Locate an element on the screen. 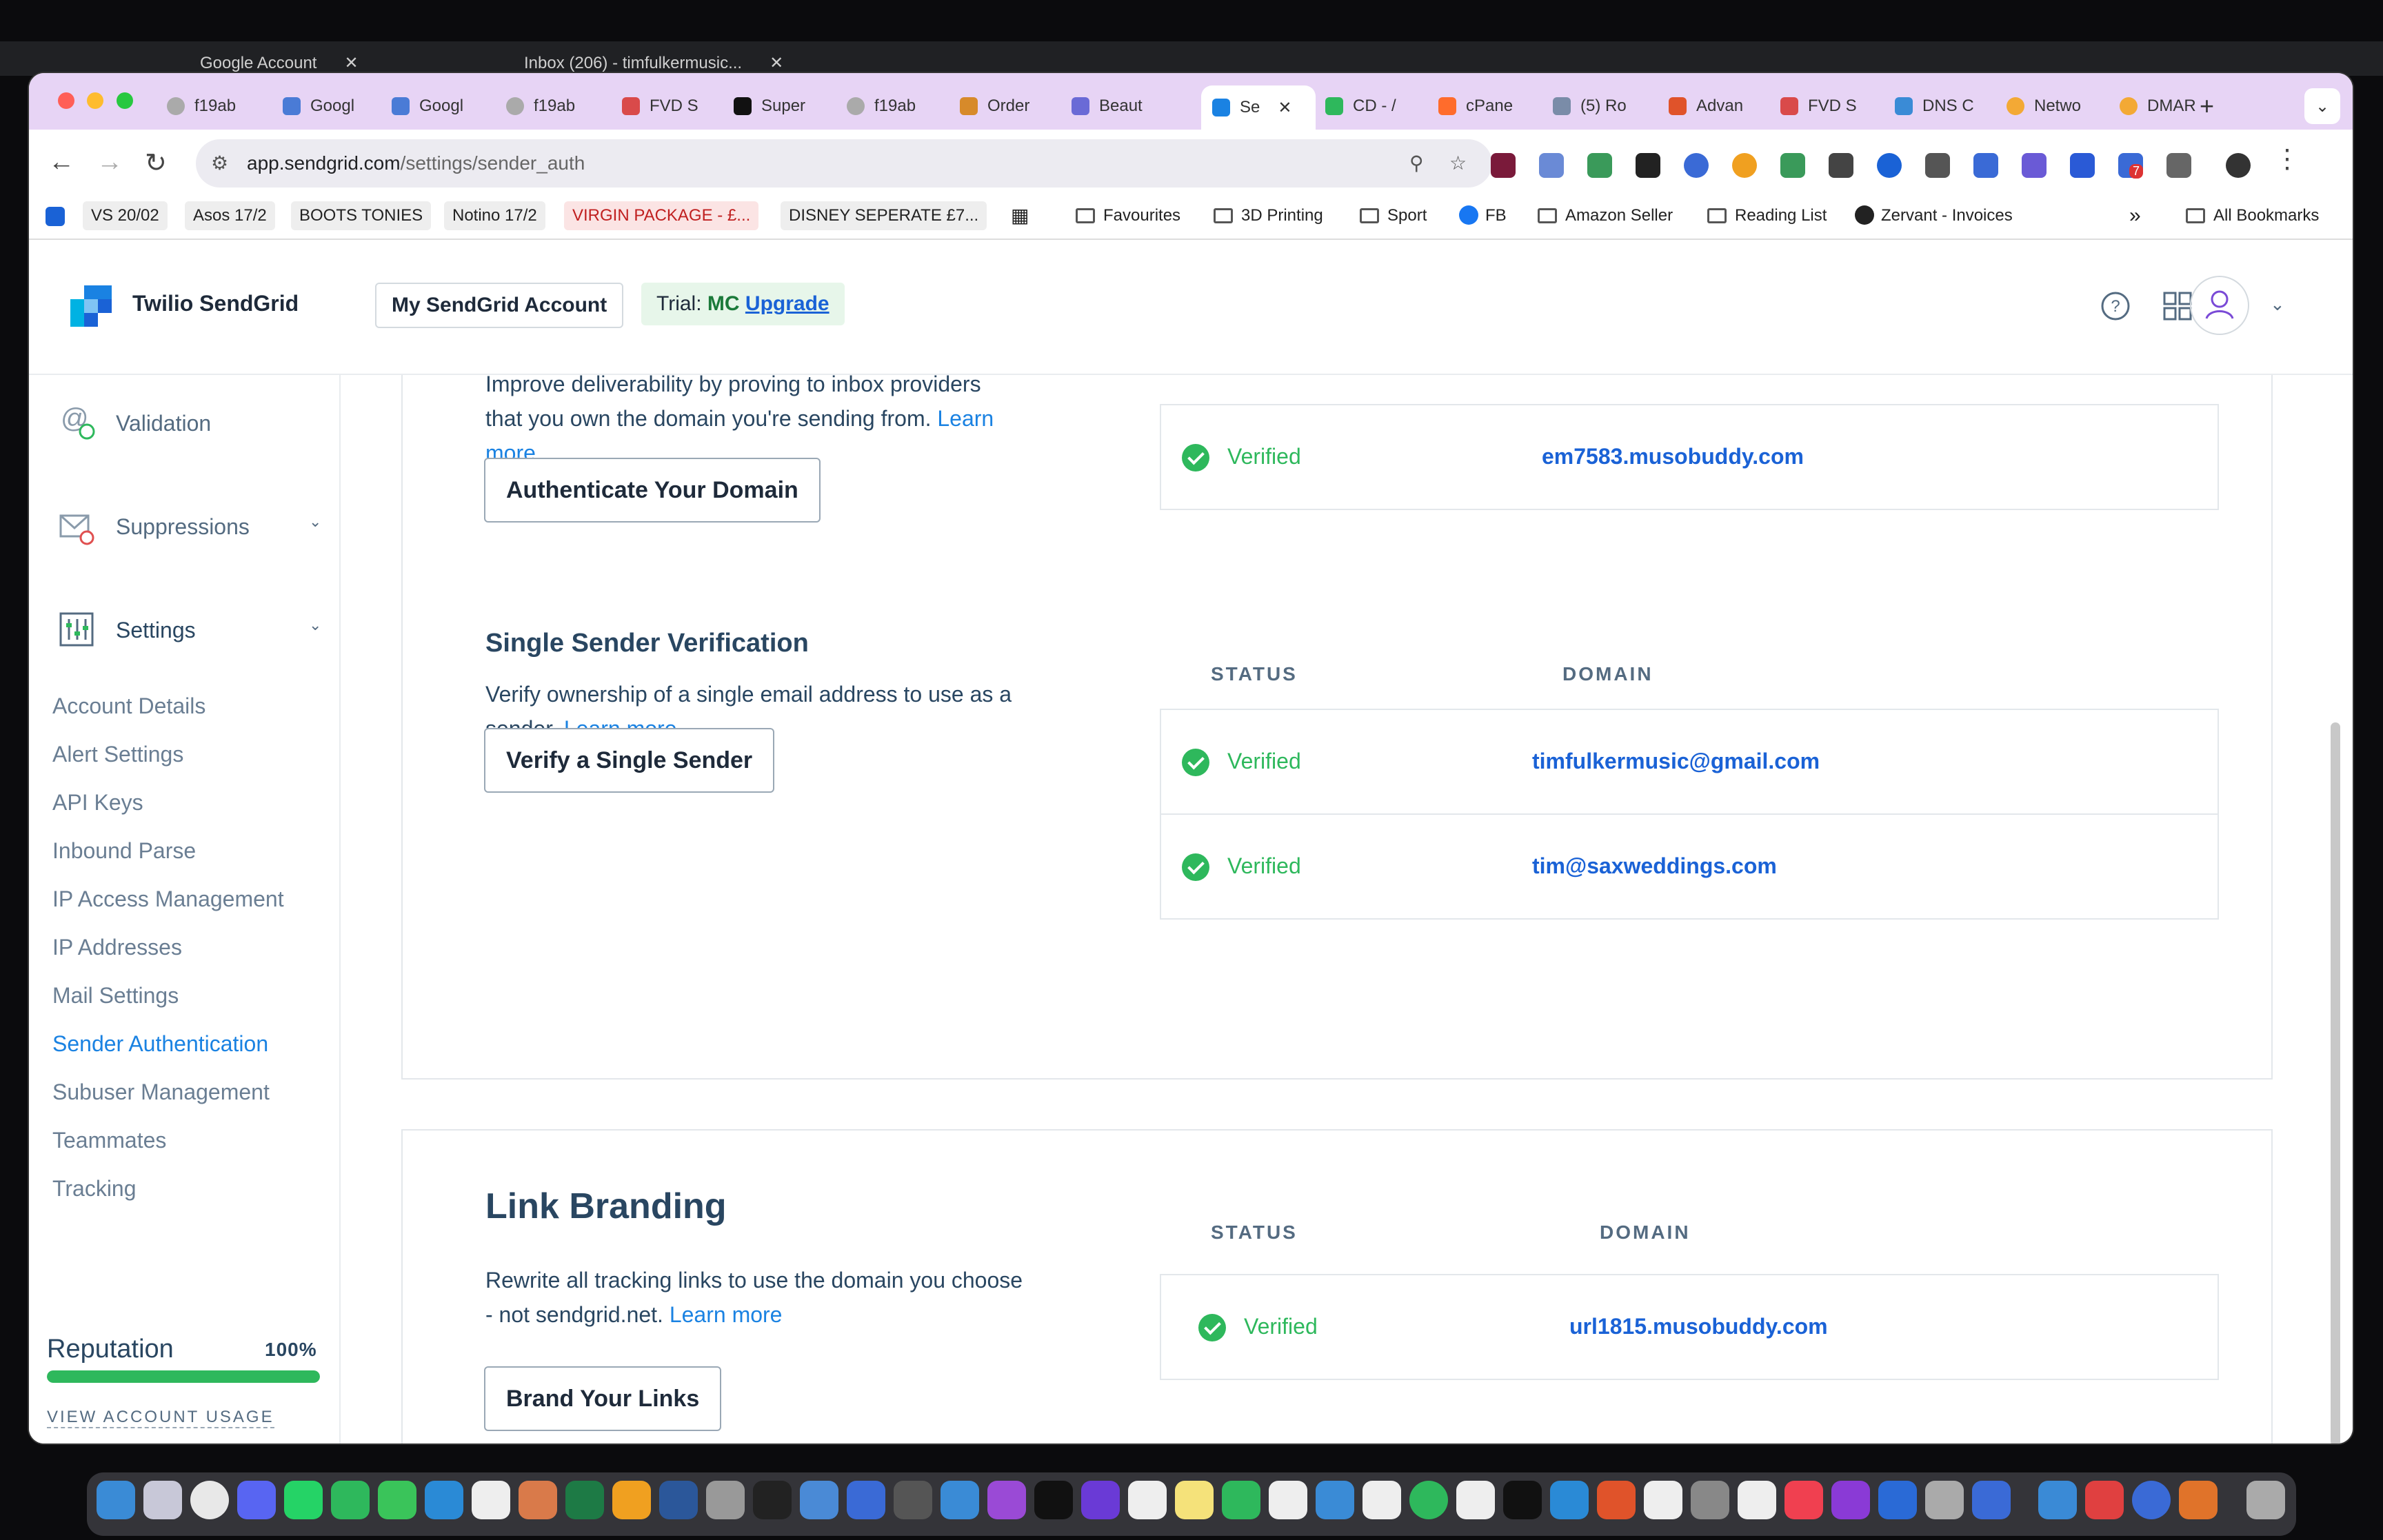  chrome-icon is located at coordinates (209, 1500).